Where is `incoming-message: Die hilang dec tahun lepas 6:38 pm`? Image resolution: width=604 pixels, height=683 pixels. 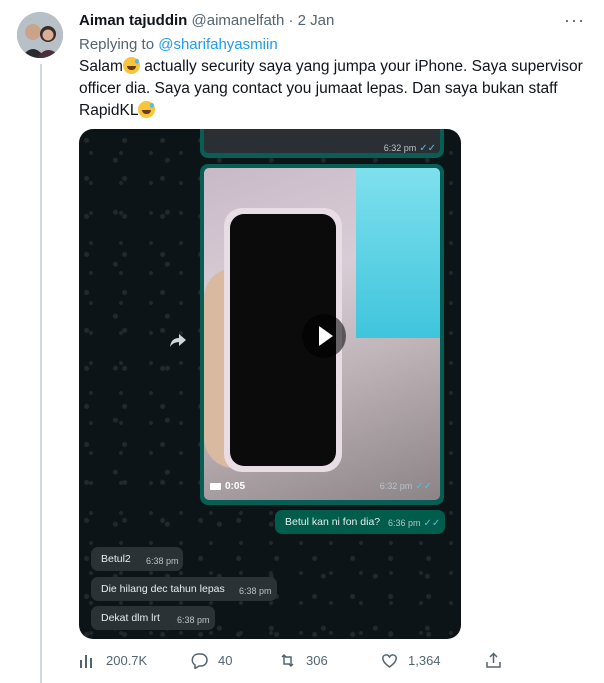 incoming-message: Die hilang dec tahun lepas 6:38 pm is located at coordinates (184, 589).